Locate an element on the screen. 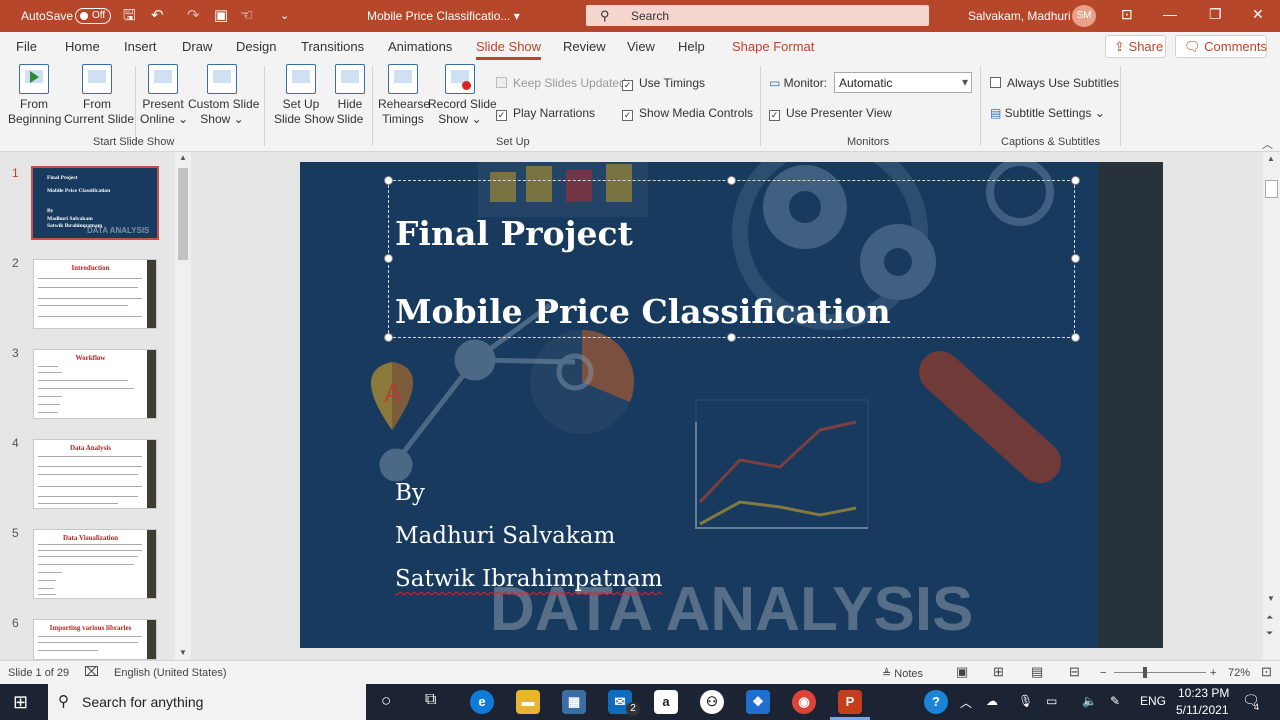 This screenshot has width=1280, height=720. tab-insert: Insert is located at coordinates (140, 46).